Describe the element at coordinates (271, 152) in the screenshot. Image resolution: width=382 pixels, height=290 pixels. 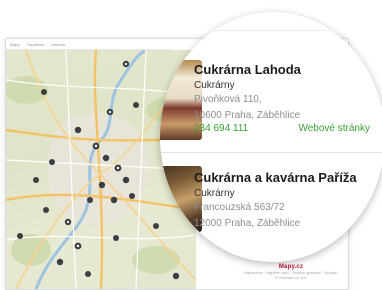
I see `result-divider` at that location.